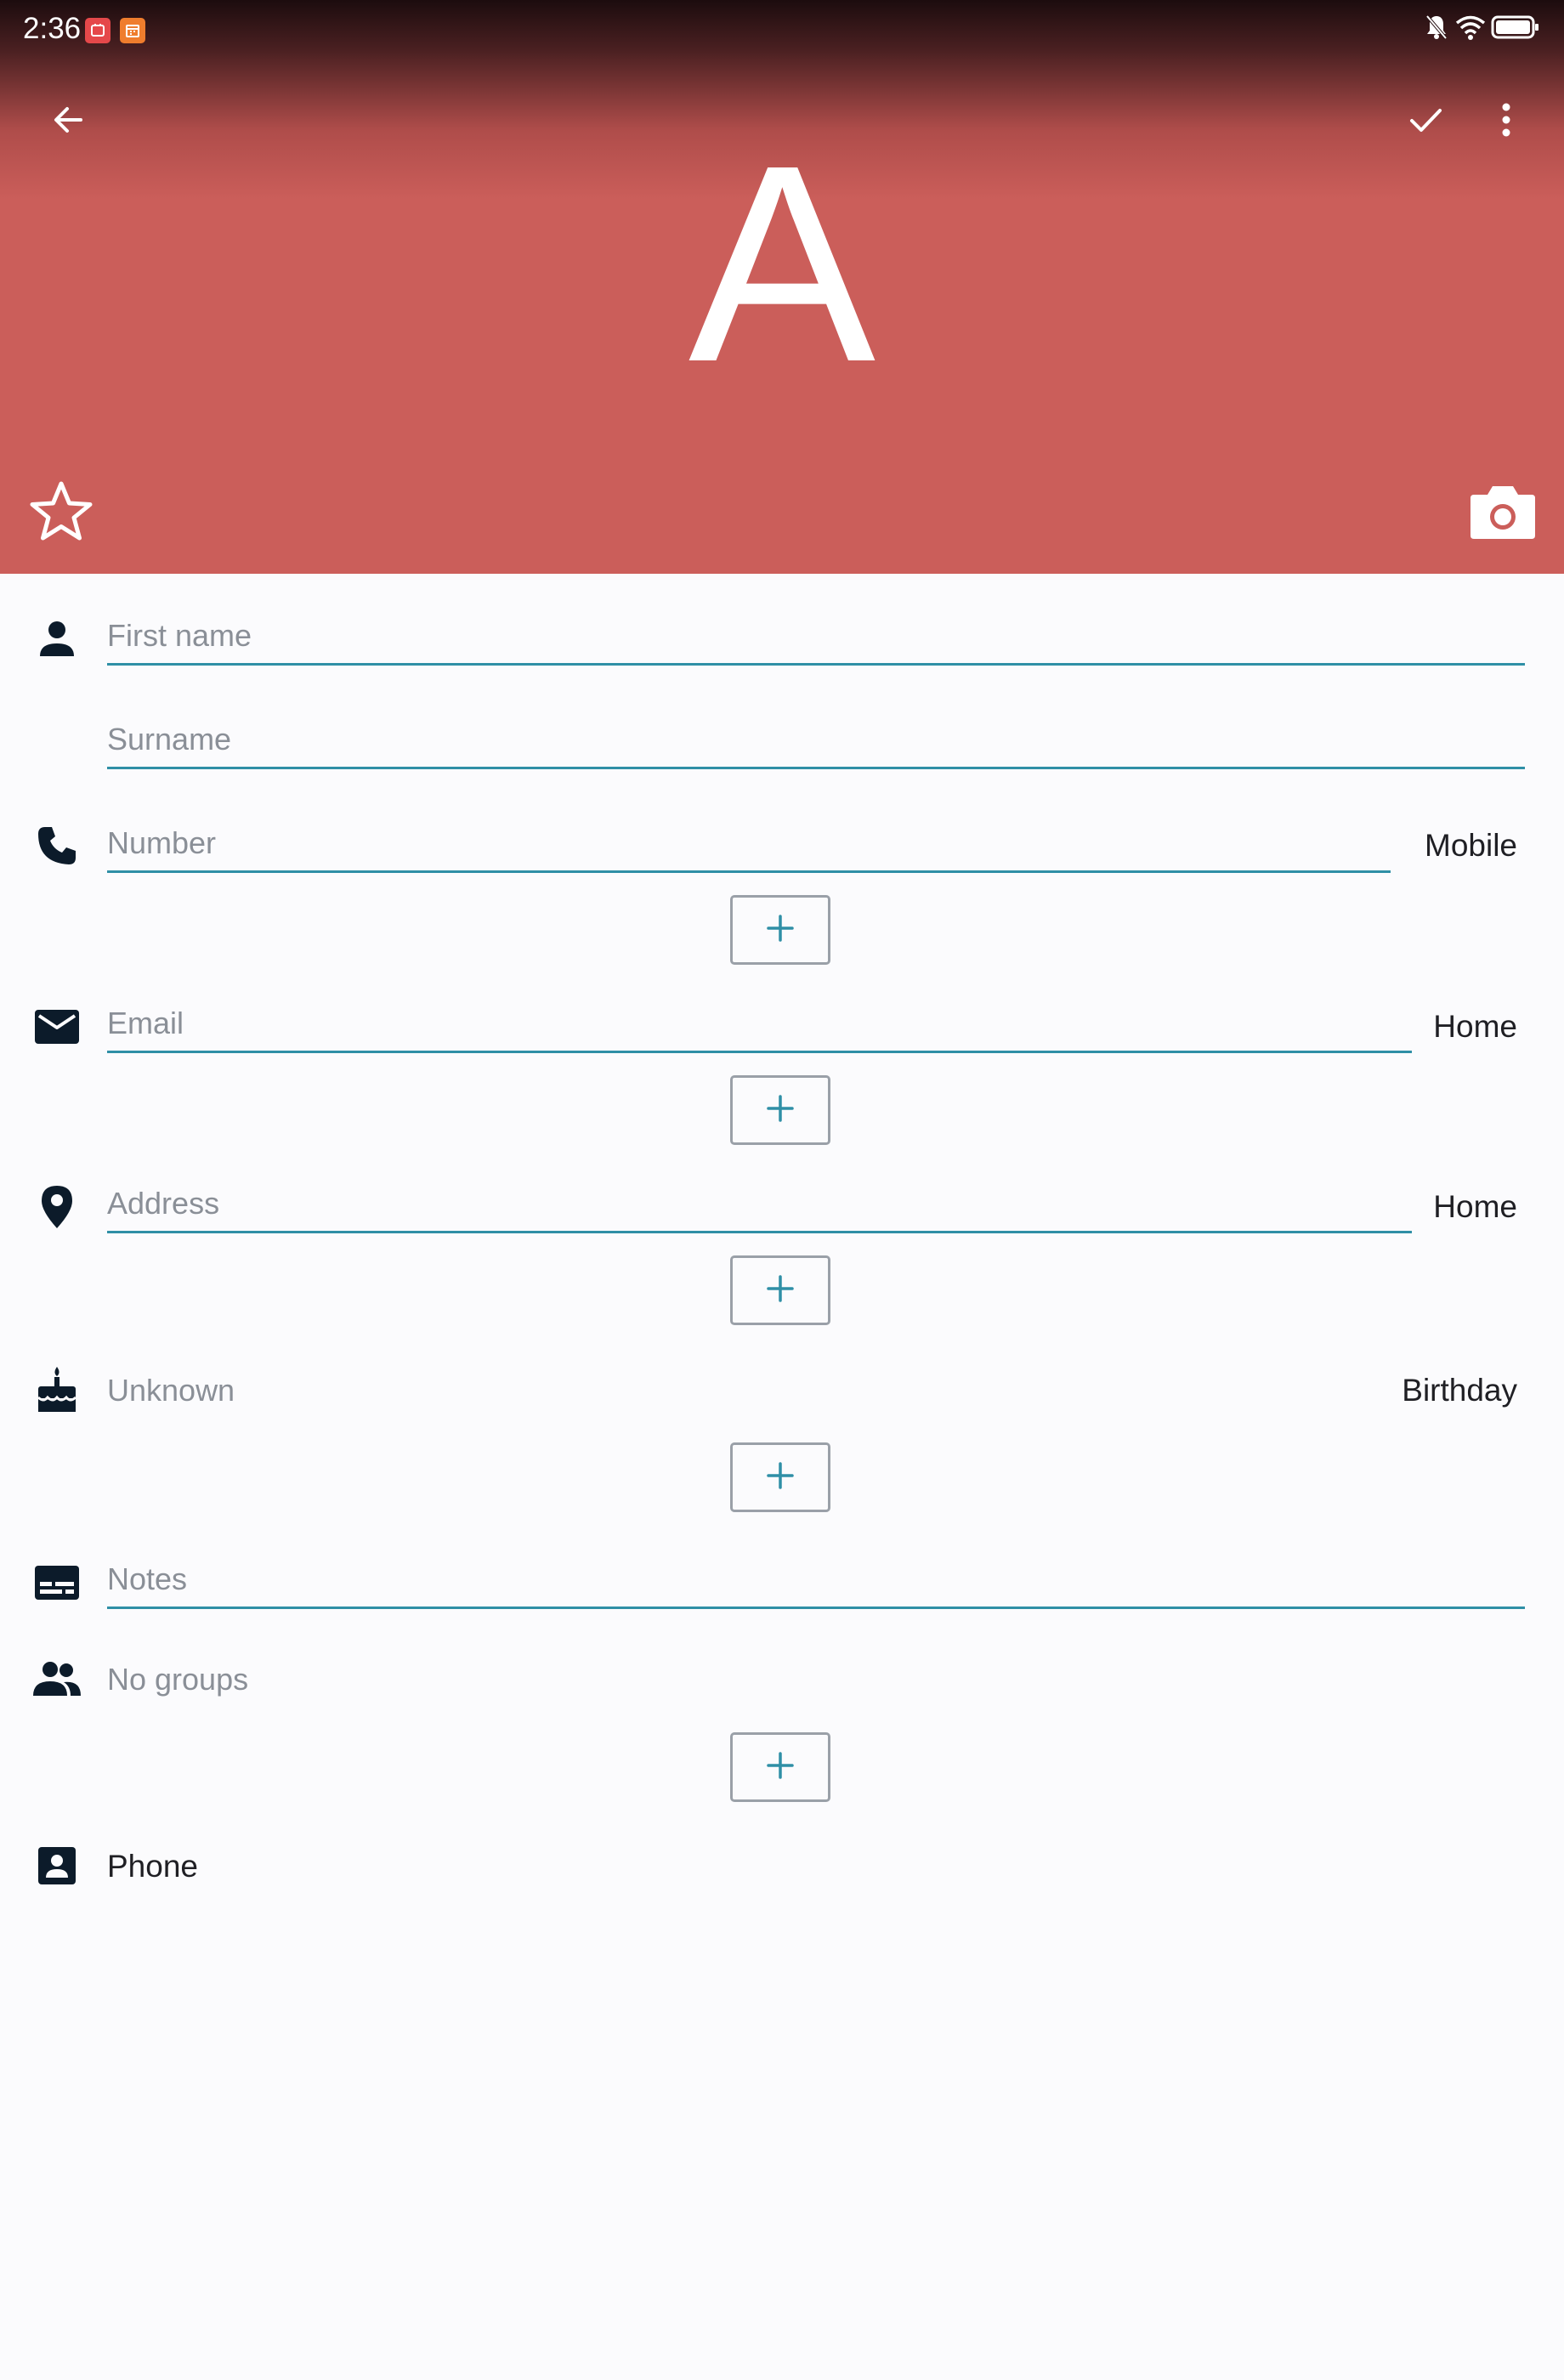 Image resolution: width=1564 pixels, height=2380 pixels. What do you see at coordinates (57, 1582) in the screenshot?
I see `notes-icon` at bounding box center [57, 1582].